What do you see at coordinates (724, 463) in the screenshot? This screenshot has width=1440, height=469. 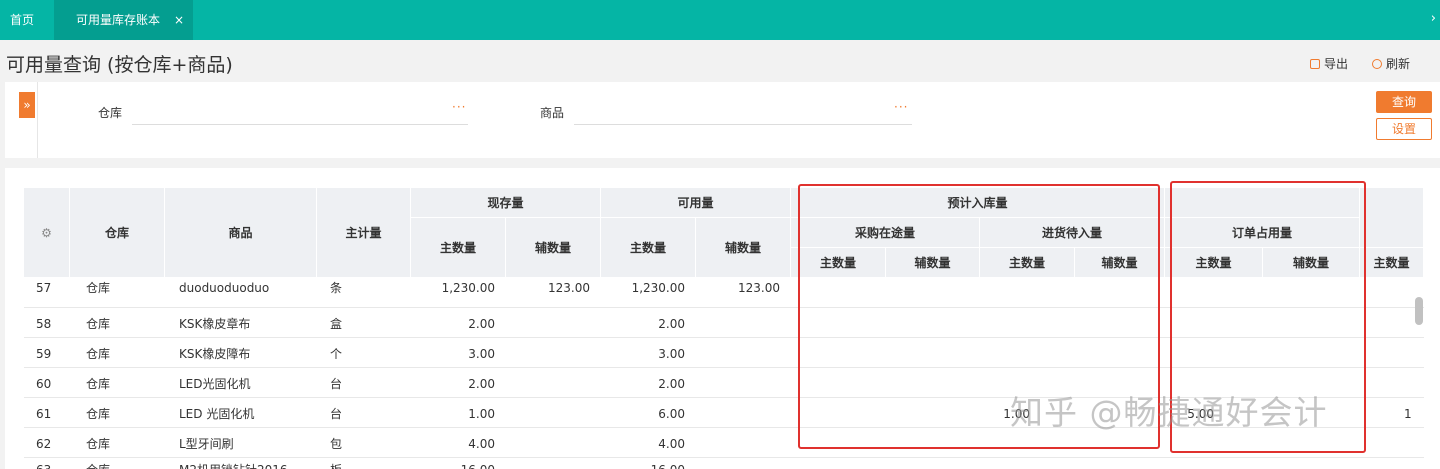 I see `table-row: 63 仓库 M2机用锉钻针2016 板 16.00 16.00` at bounding box center [724, 463].